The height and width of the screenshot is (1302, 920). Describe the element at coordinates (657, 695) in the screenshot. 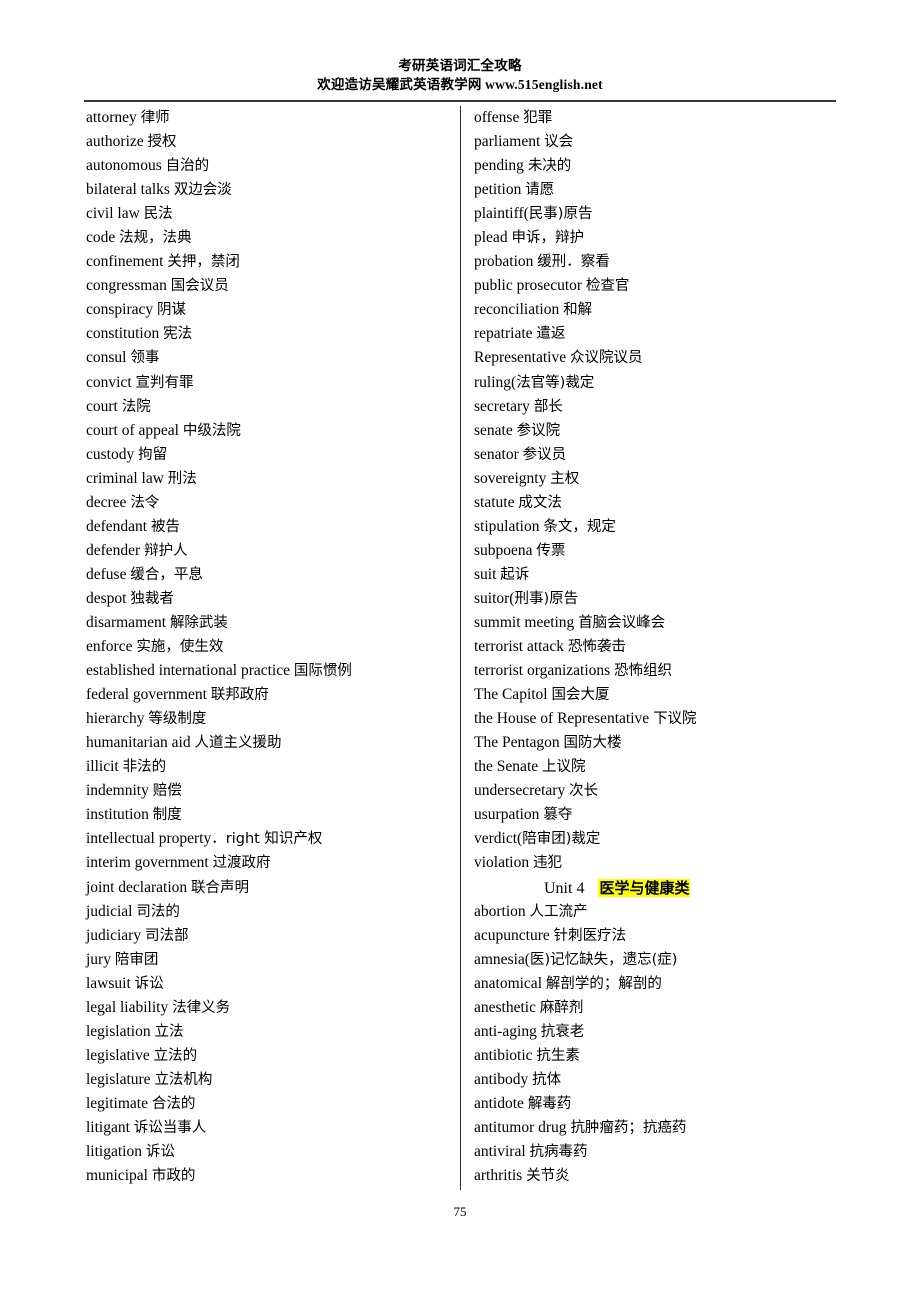

I see `vocabulary-entry: The Capitol 国会大厦` at that location.